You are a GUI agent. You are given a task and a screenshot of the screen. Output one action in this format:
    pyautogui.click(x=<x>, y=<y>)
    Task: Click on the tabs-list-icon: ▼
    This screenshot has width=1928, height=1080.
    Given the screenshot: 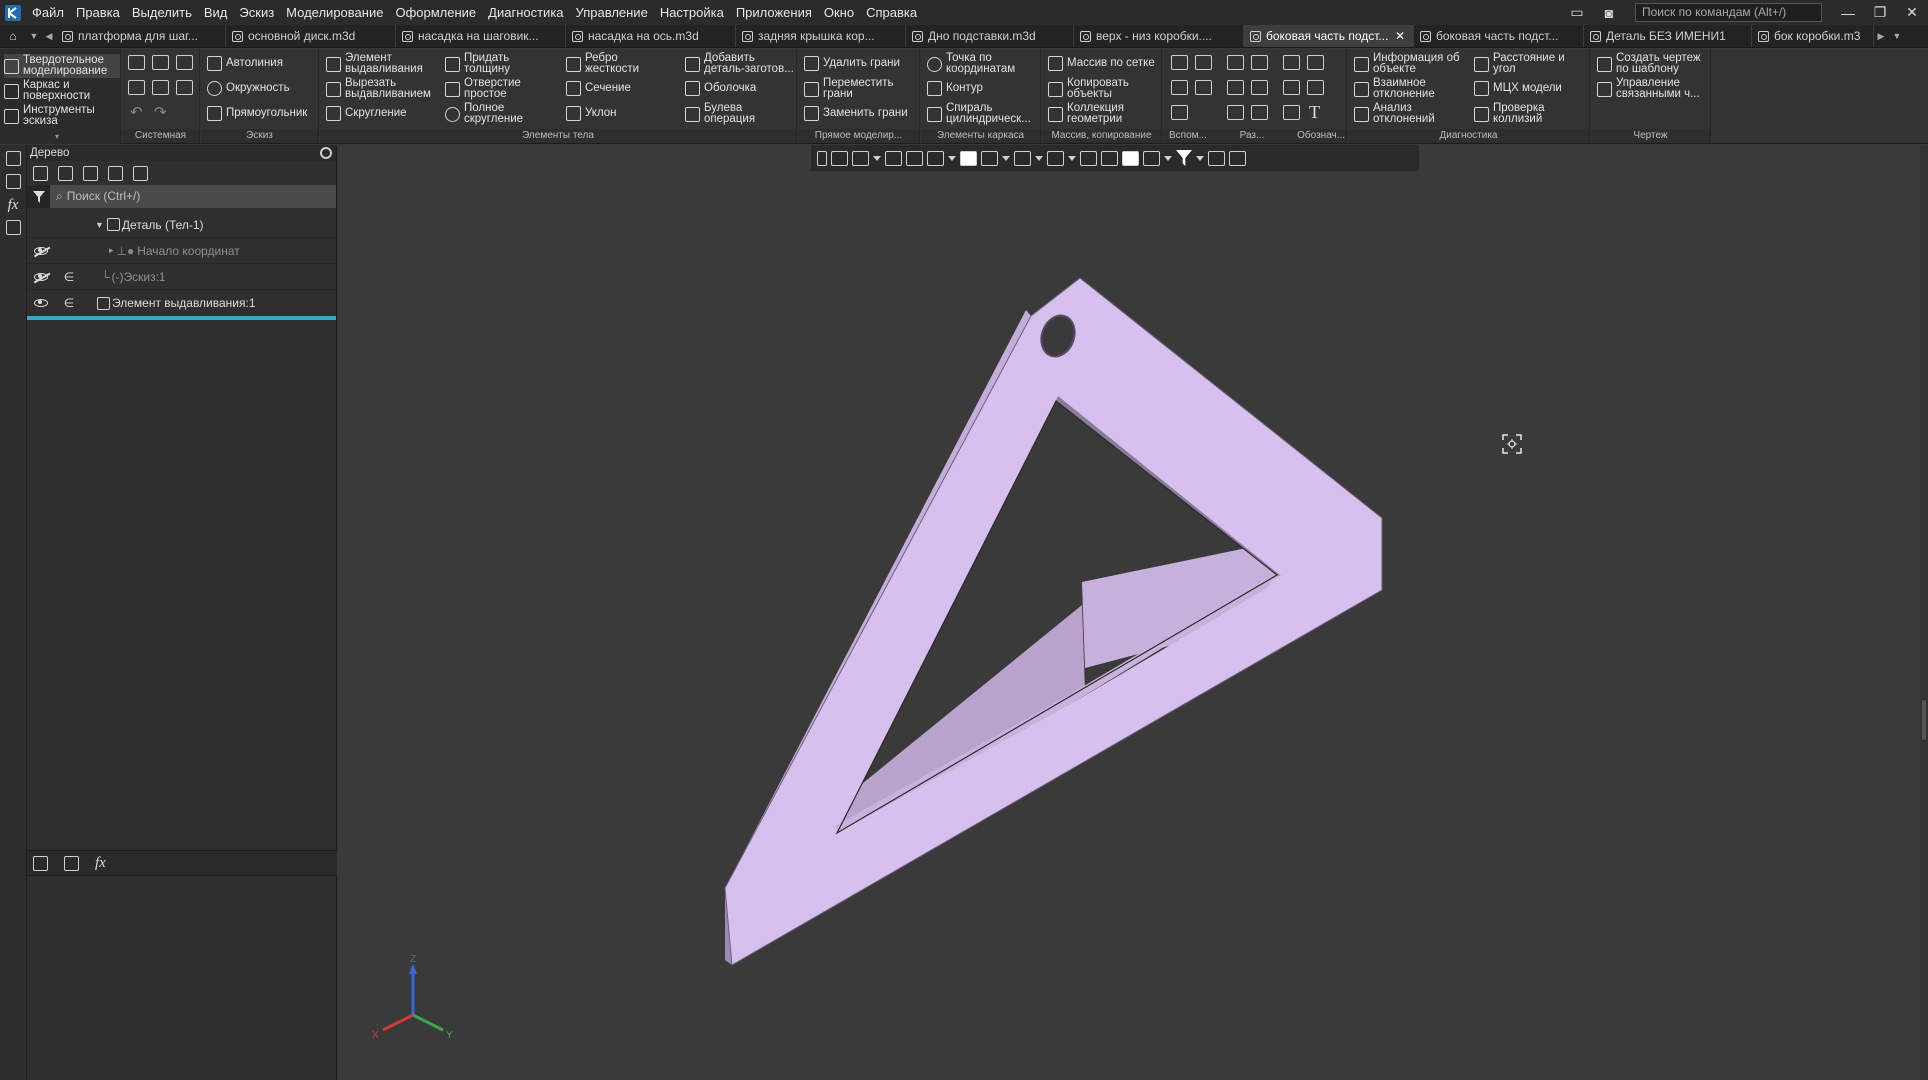 What is the action you would take?
    pyautogui.click(x=1897, y=36)
    